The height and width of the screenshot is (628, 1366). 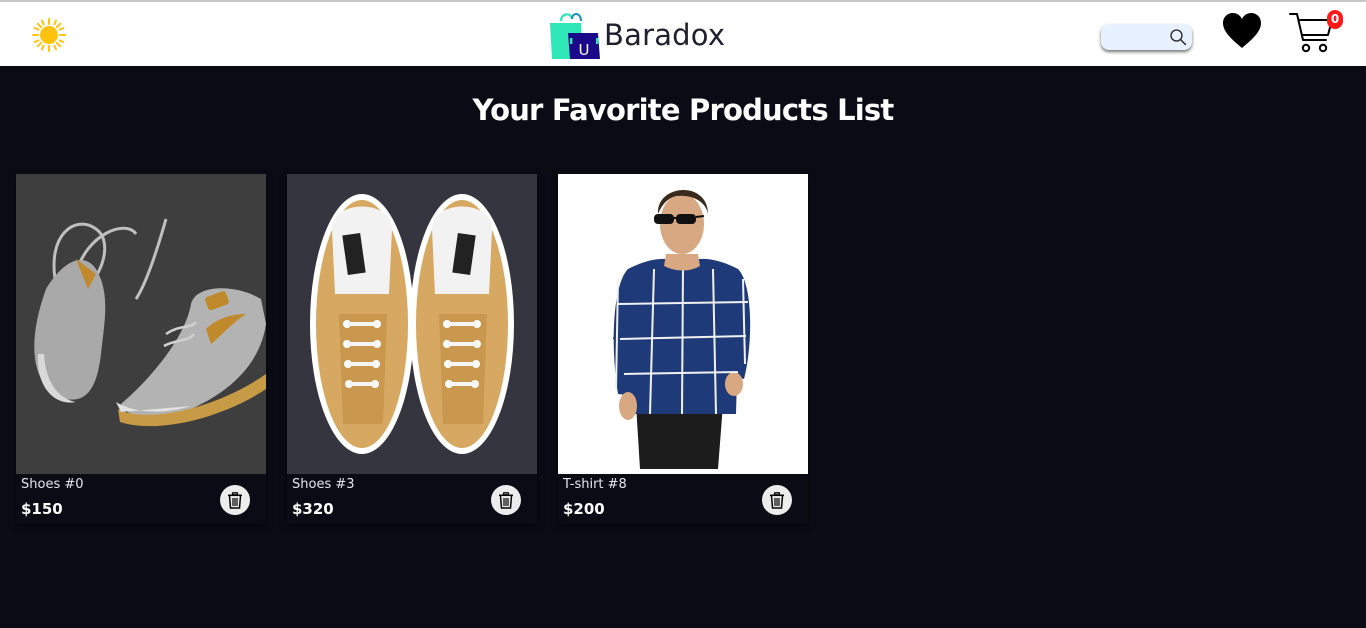 I want to click on search-box, so click(x=1146, y=37).